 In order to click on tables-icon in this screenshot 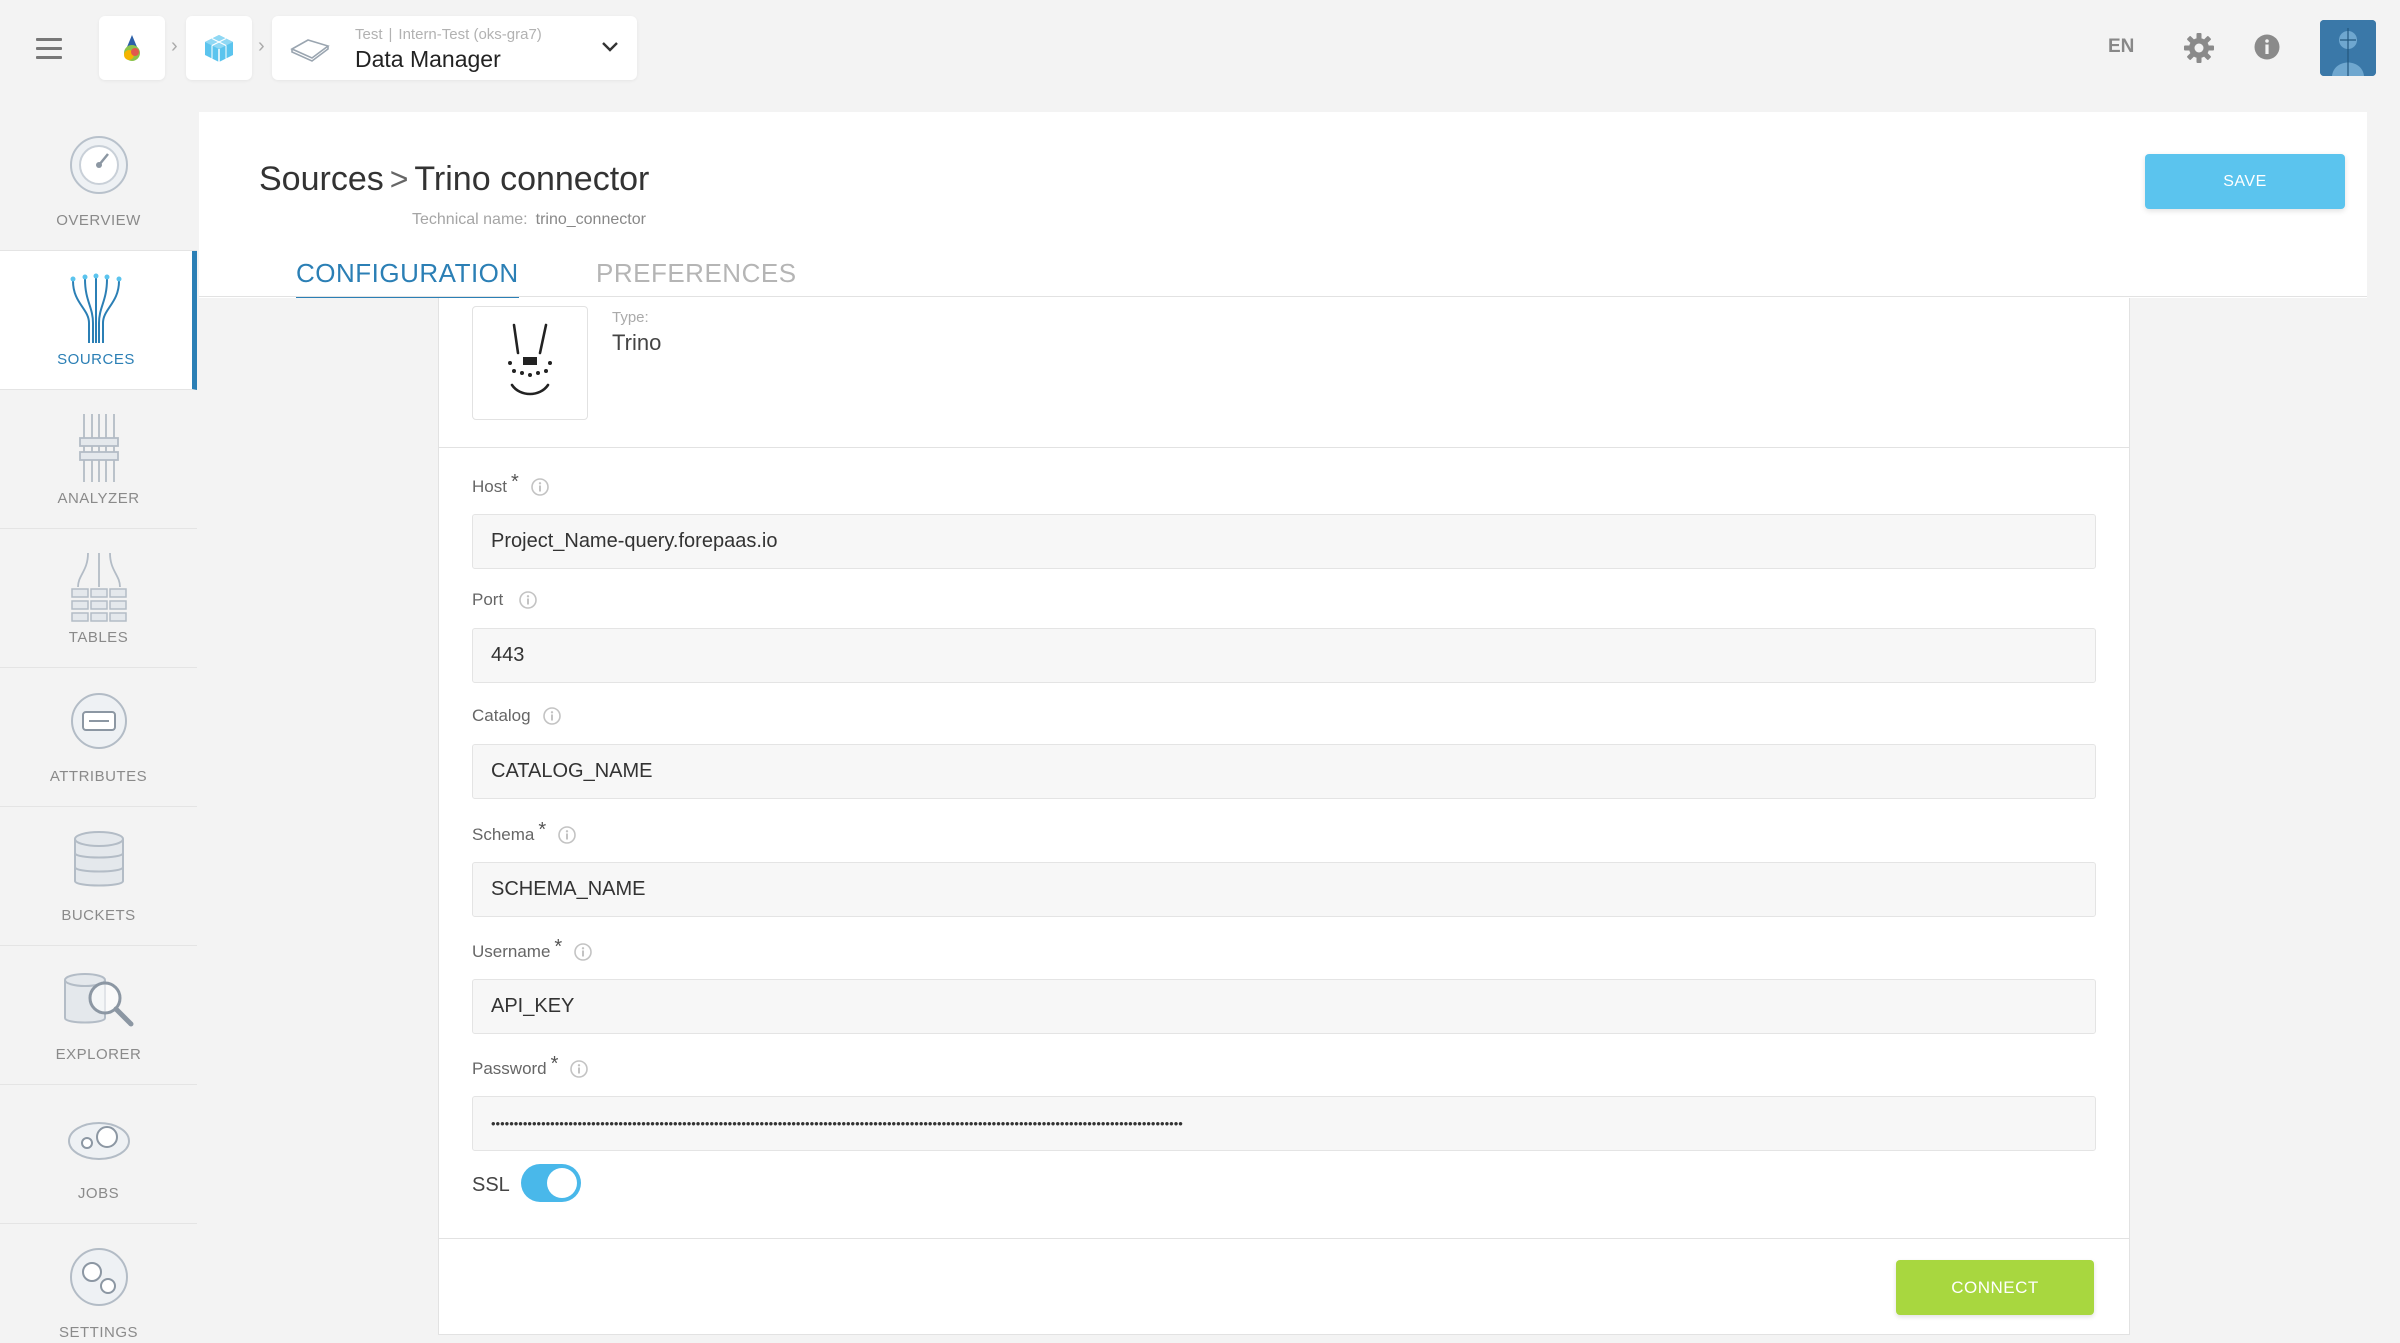, I will do `click(98, 587)`.